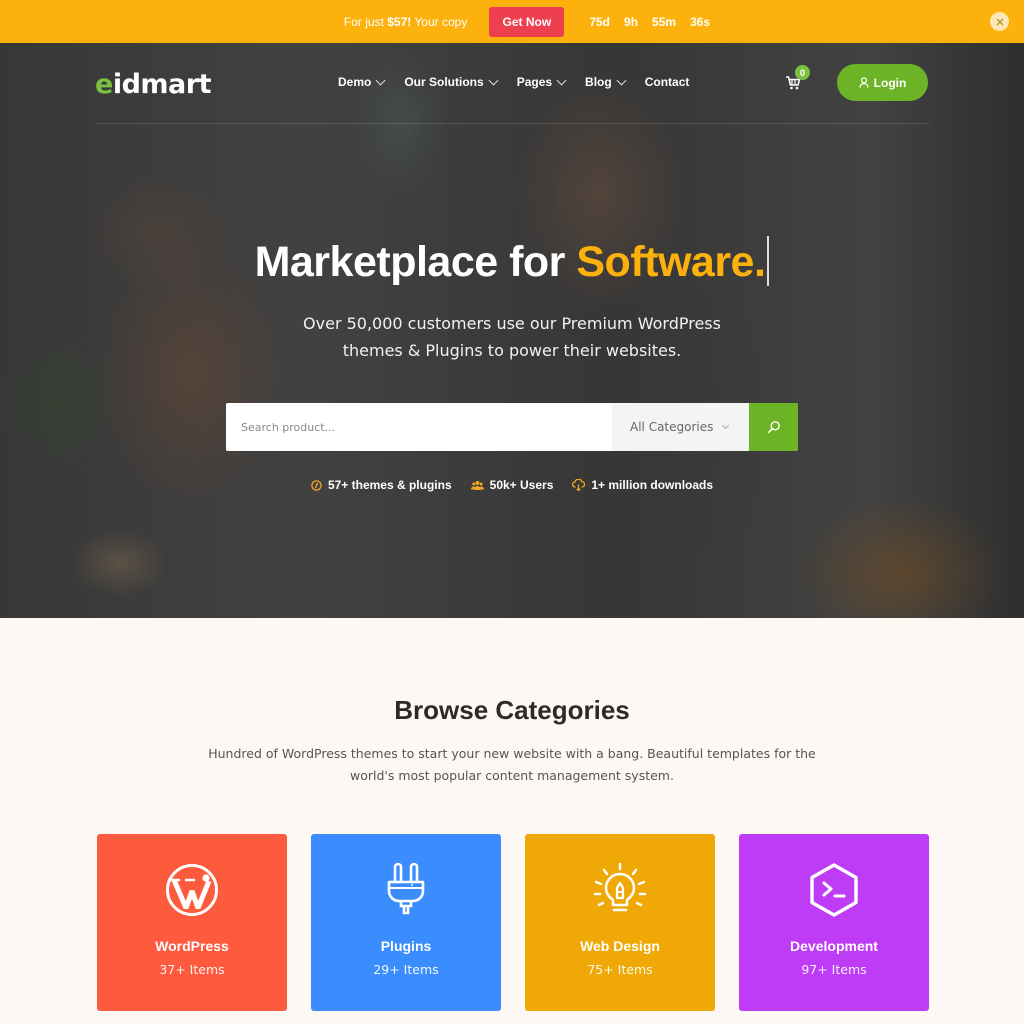 This screenshot has height=1024, width=1024. Describe the element at coordinates (631, 21) in the screenshot. I see `countdown-hours: 9h` at that location.